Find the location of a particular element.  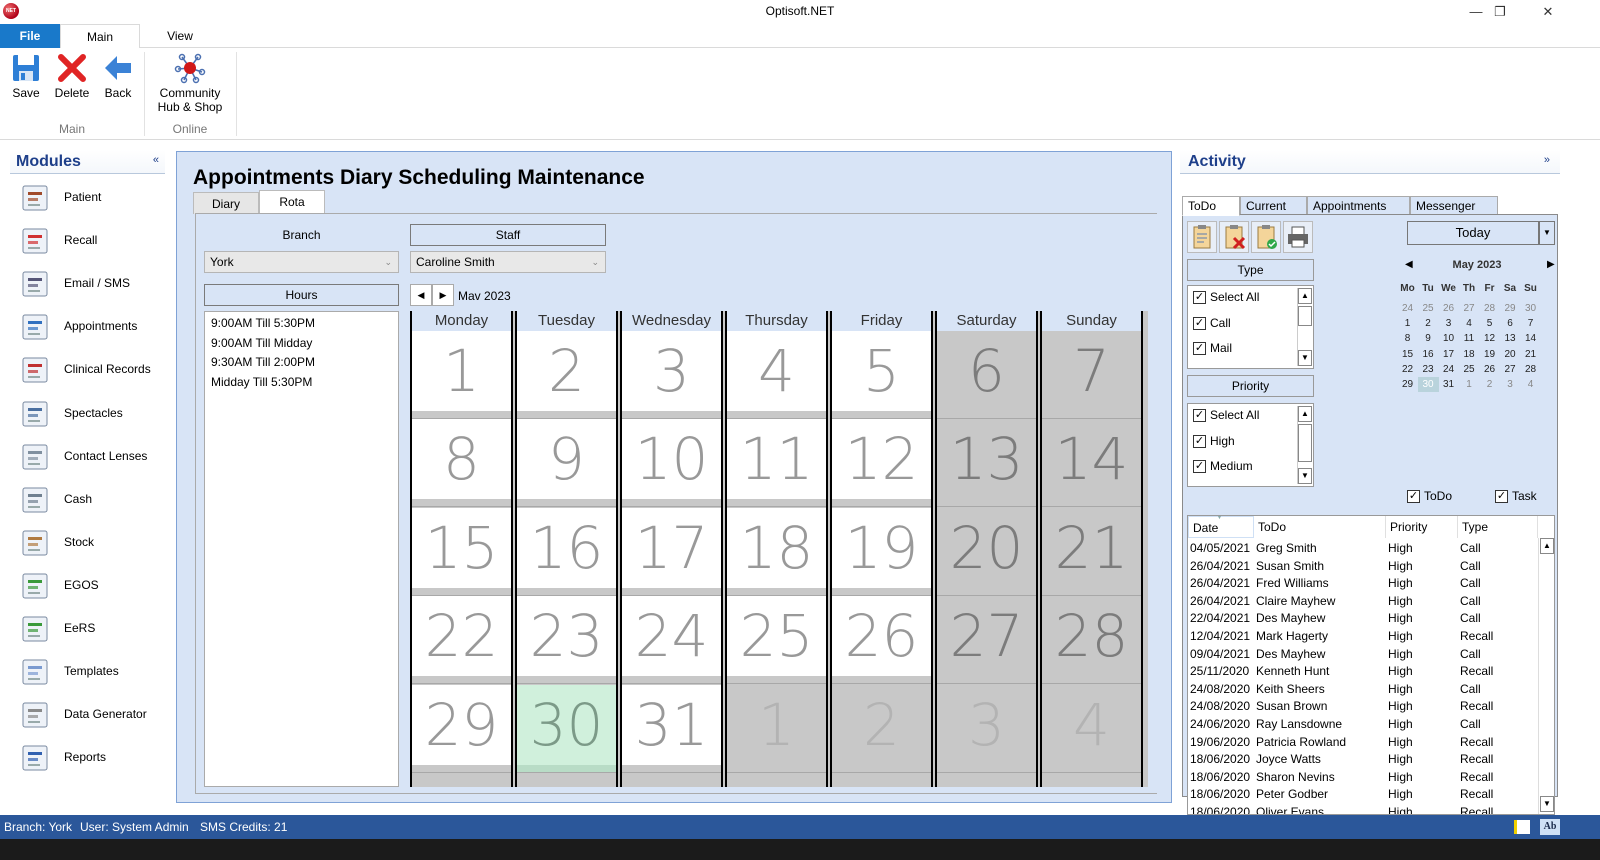

sidebar-item-egos: EGOS is located at coordinates (95, 586).